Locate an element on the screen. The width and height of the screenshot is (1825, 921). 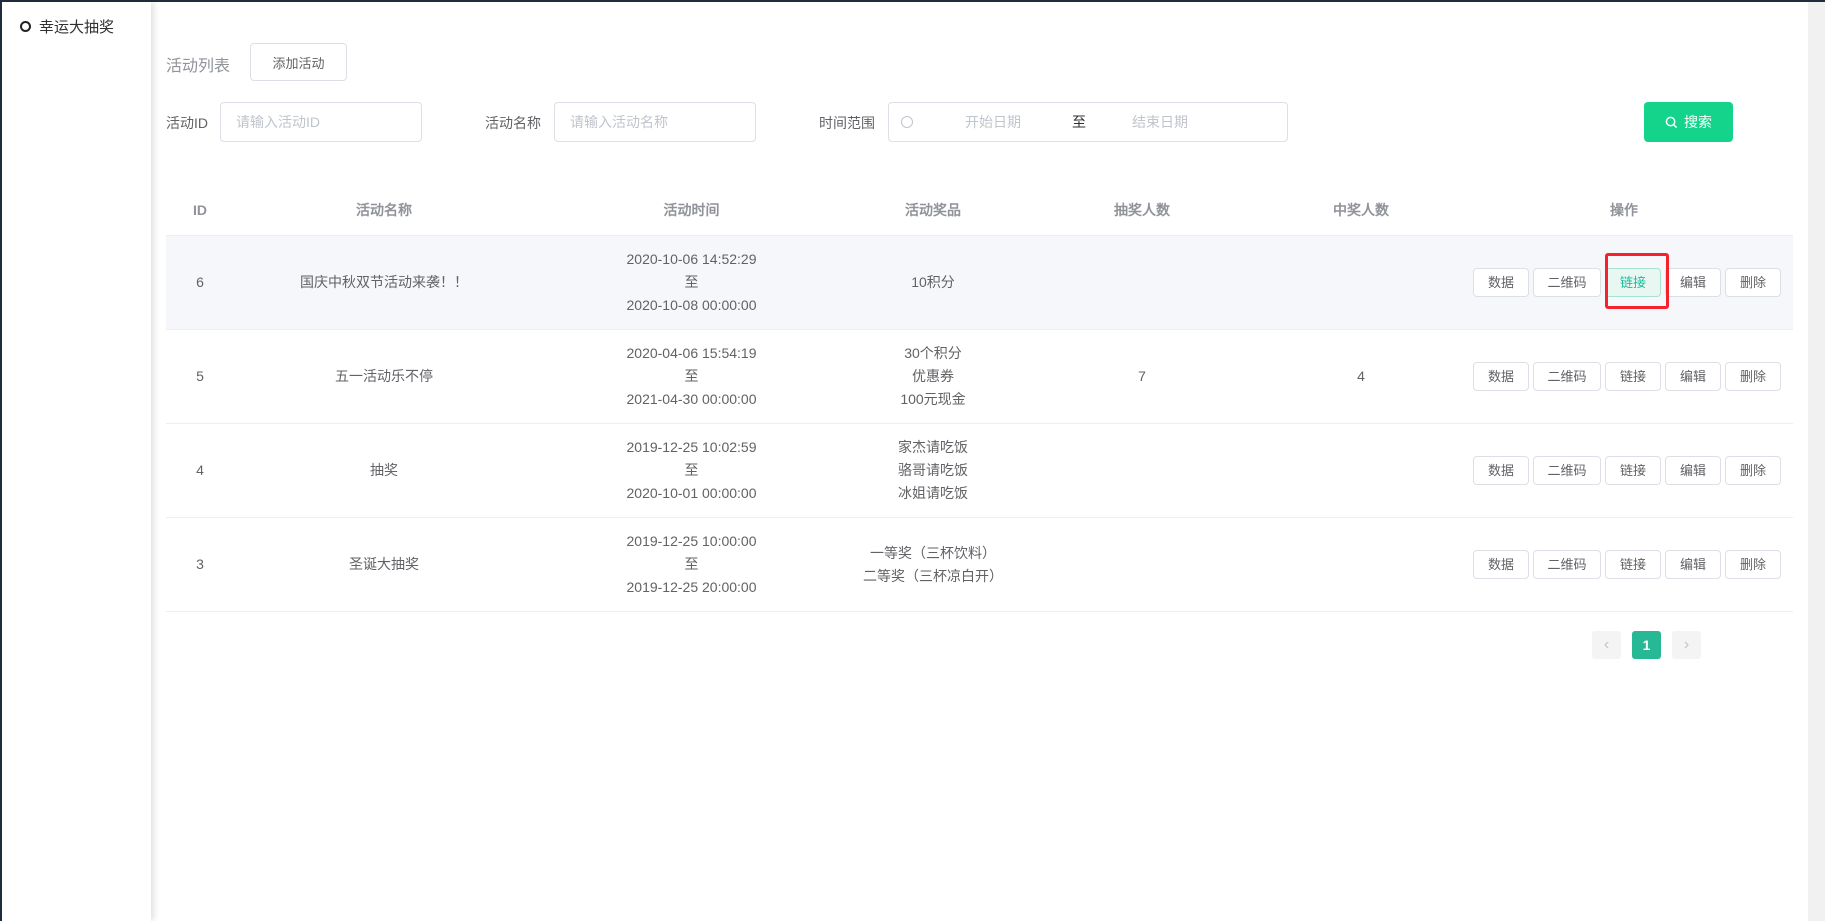
top-border is located at coordinates (912, 1).